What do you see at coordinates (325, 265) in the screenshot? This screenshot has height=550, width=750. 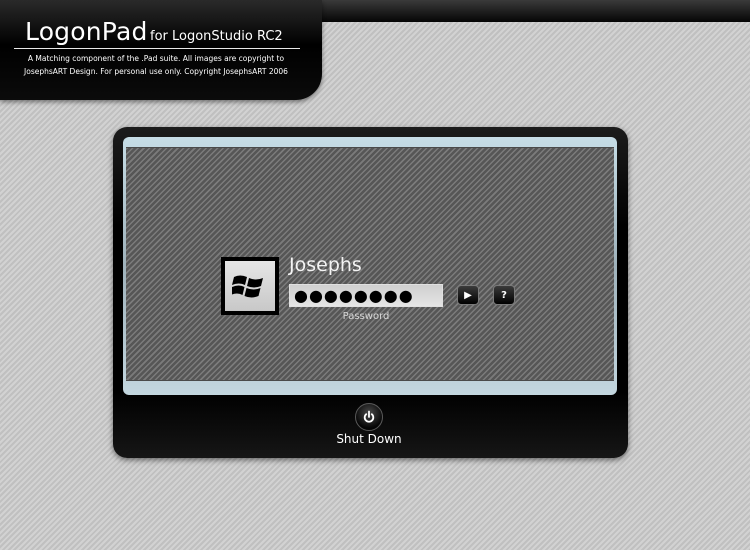 I see `user-name: Josephs` at bounding box center [325, 265].